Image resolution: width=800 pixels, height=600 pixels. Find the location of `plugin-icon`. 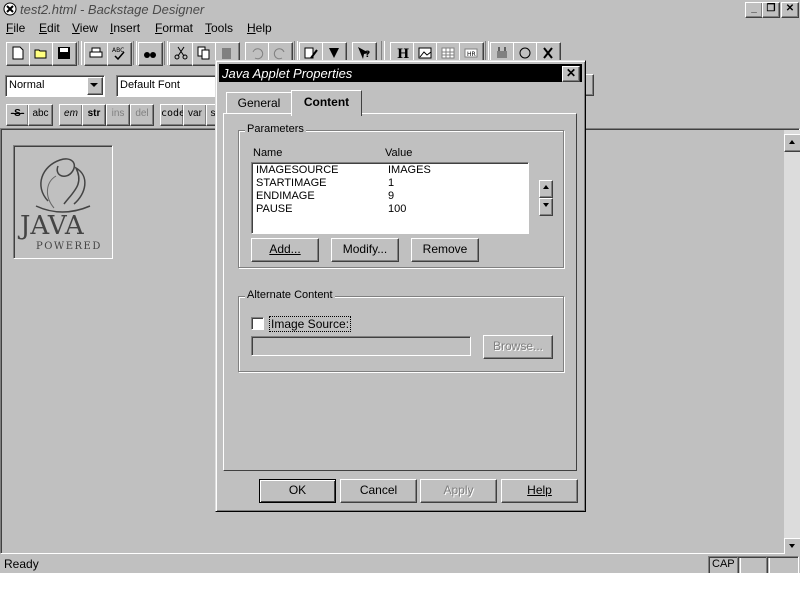

plugin-icon is located at coordinates (502, 52).